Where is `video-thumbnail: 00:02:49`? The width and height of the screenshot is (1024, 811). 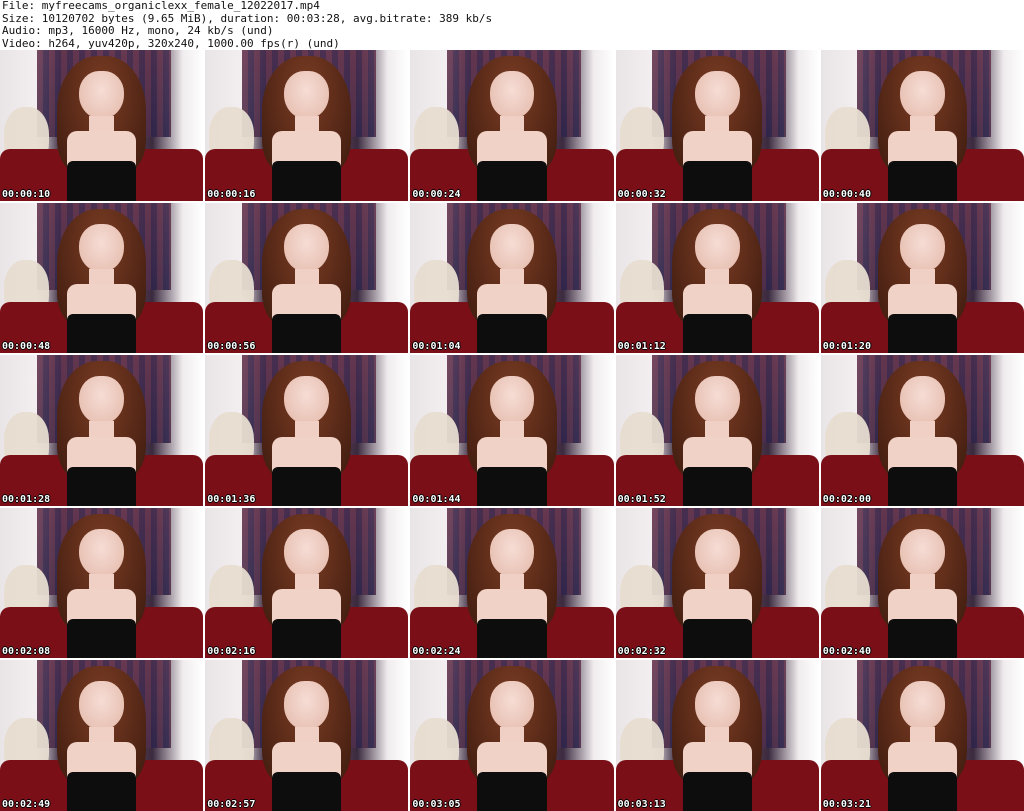
video-thumbnail: 00:02:49 is located at coordinates (102, 735).